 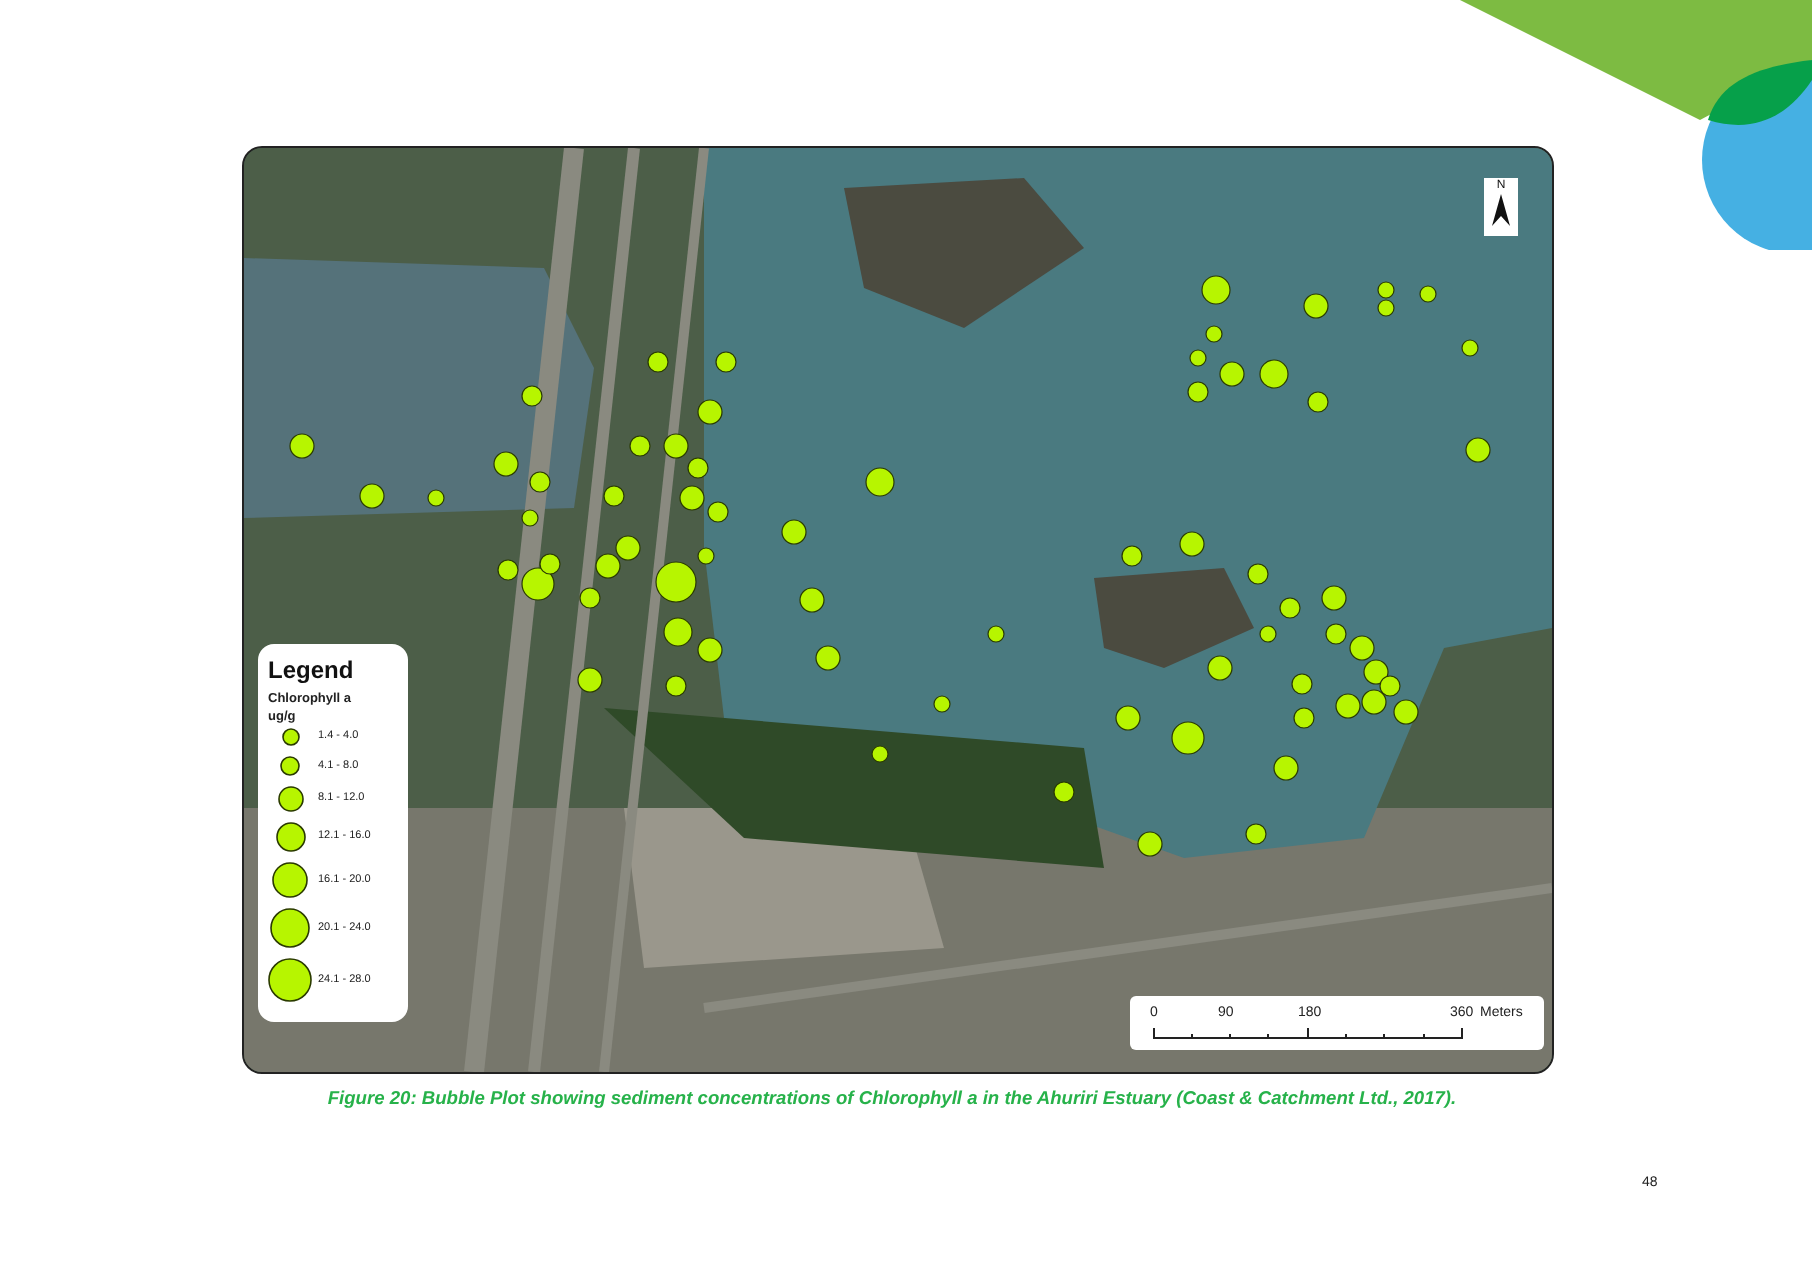 I want to click on legend-title: Legend, so click(x=312, y=670).